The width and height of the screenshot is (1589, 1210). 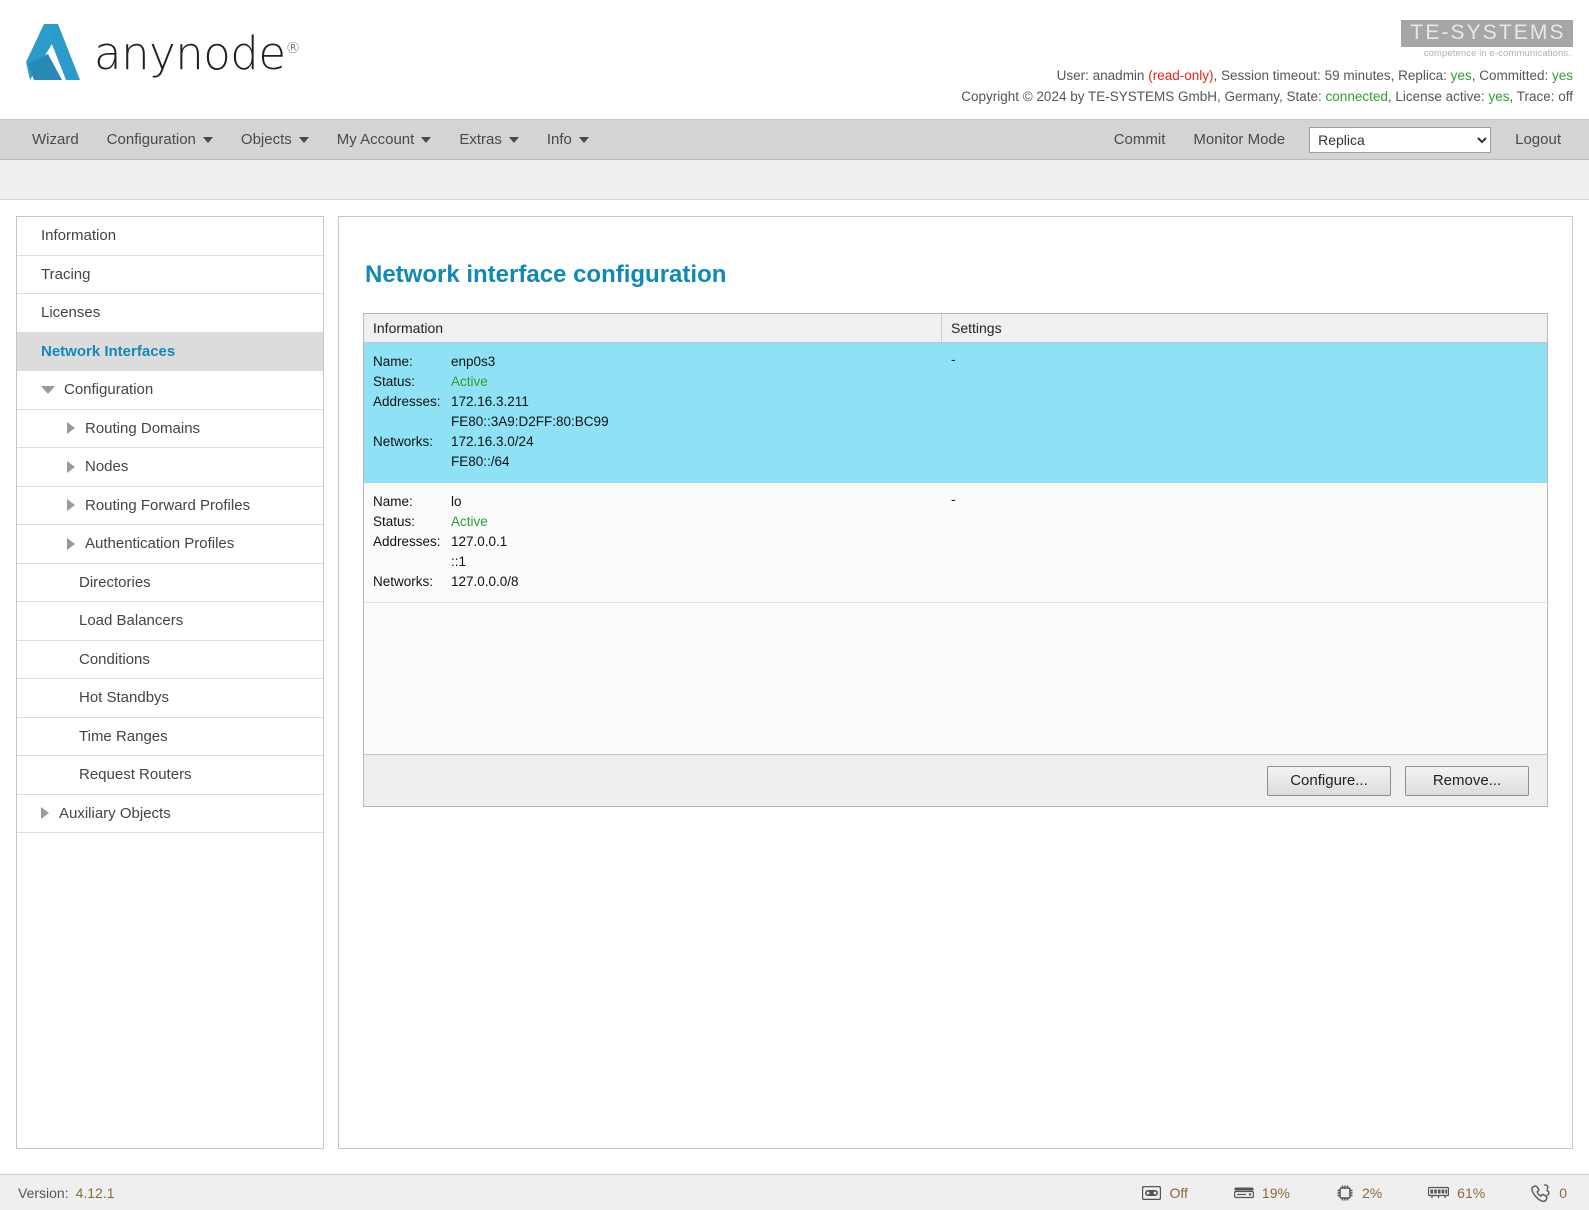 I want to click on sidebar-item-label: Routing Forward Profiles, so click(x=168, y=505).